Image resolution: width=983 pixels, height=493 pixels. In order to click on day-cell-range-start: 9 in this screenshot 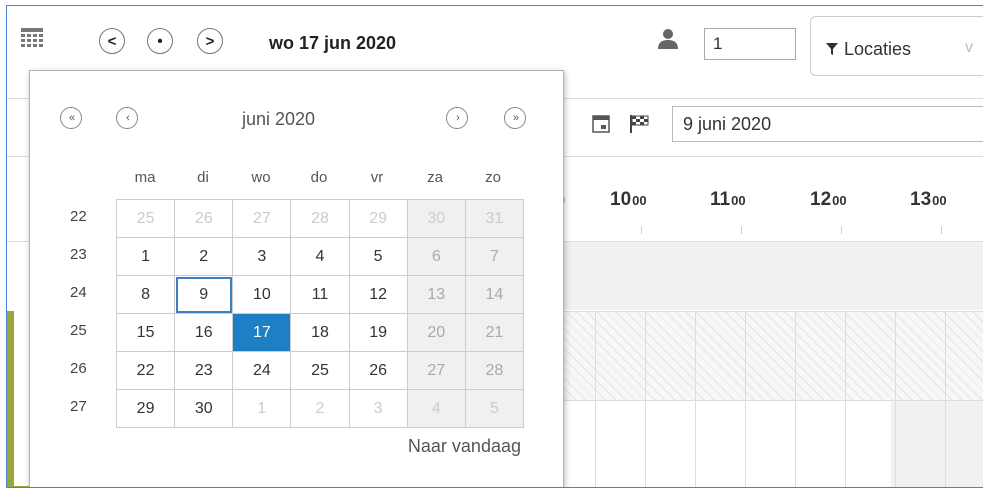, I will do `click(204, 294)`.